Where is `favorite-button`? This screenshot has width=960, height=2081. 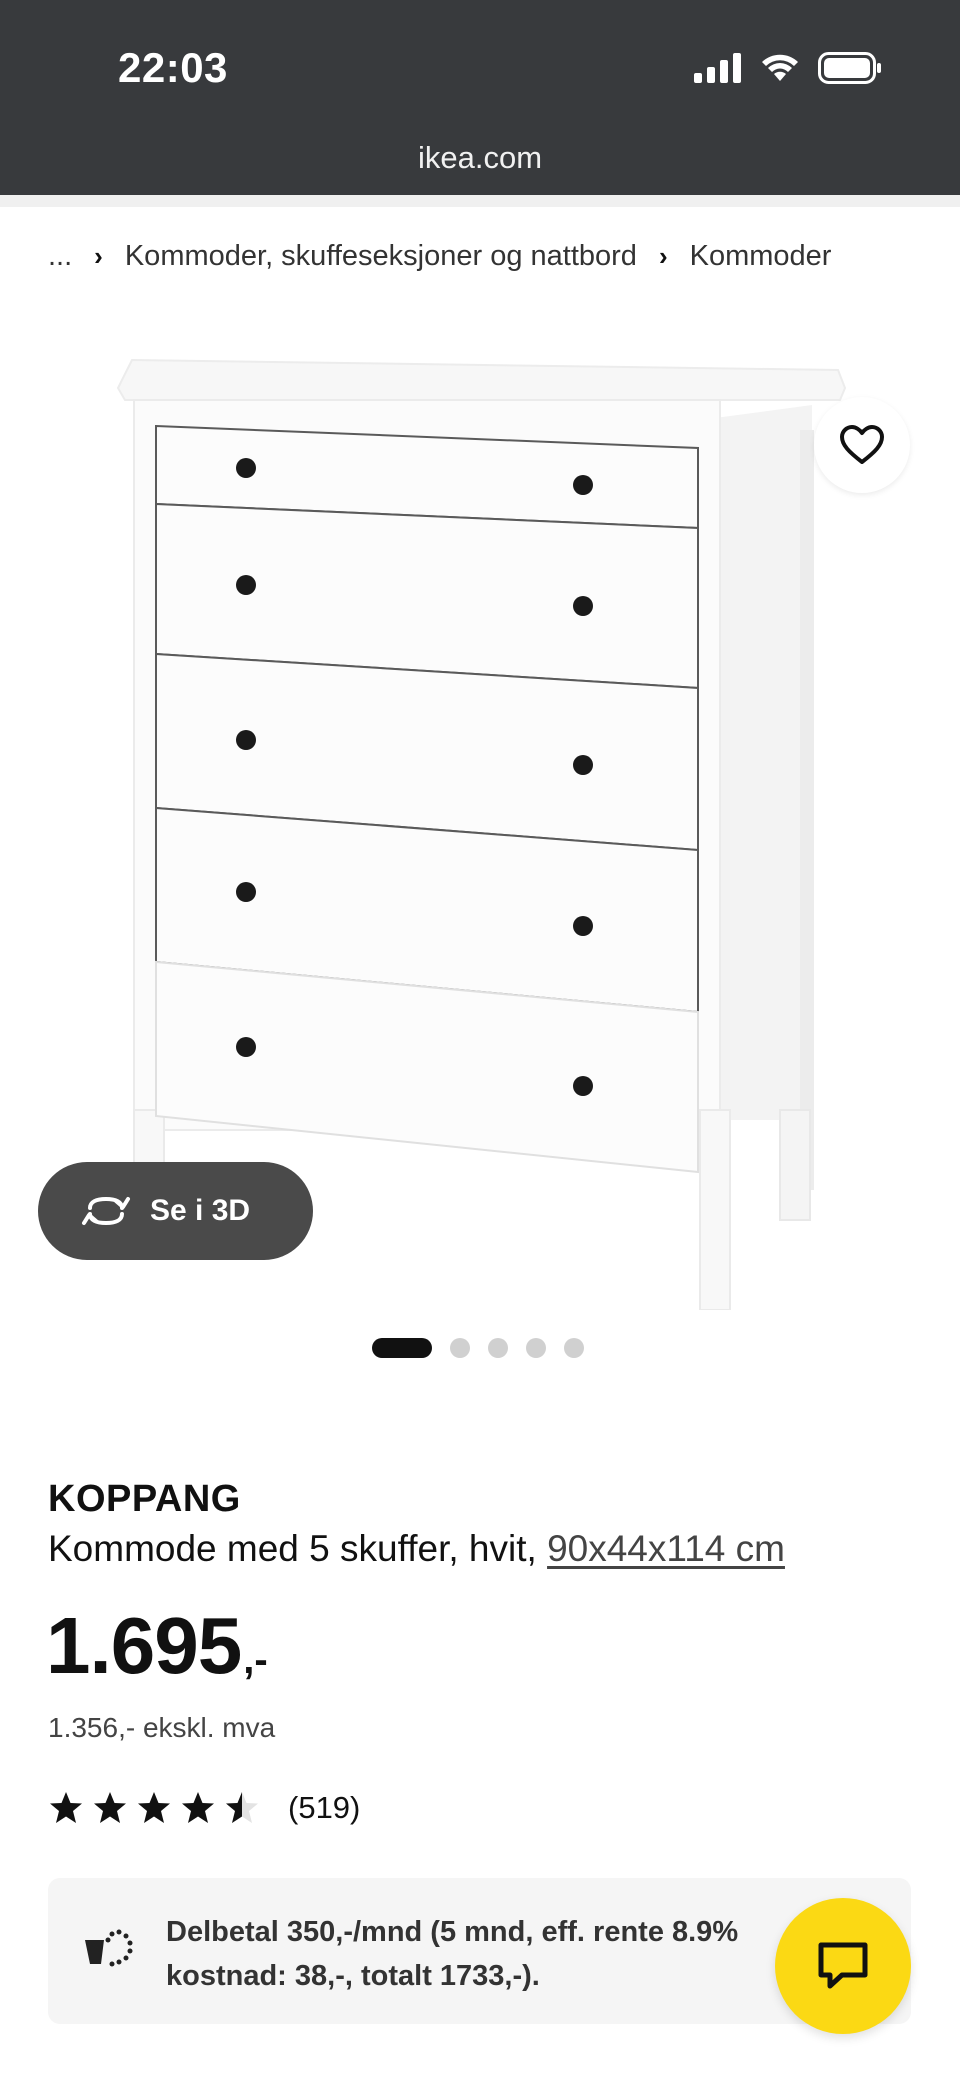
favorite-button is located at coordinates (862, 445).